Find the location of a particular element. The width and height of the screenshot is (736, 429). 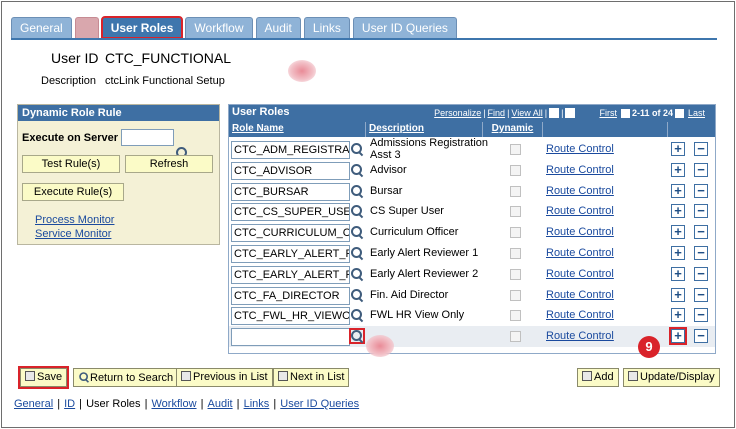

process-monitor-link: Process Monitor is located at coordinates (74, 220).